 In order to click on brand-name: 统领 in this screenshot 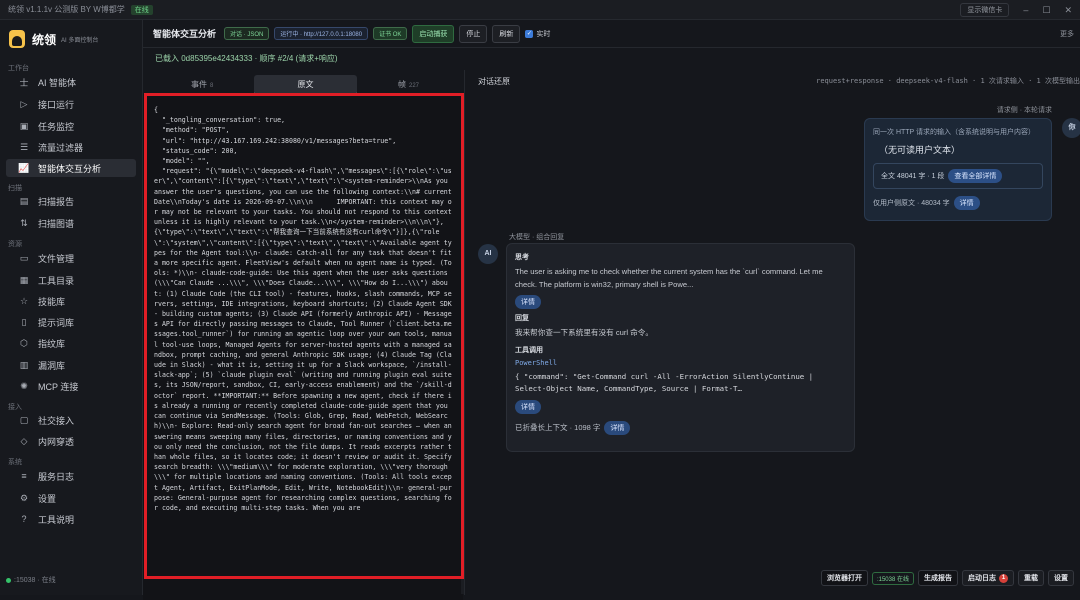, I will do `click(44, 39)`.